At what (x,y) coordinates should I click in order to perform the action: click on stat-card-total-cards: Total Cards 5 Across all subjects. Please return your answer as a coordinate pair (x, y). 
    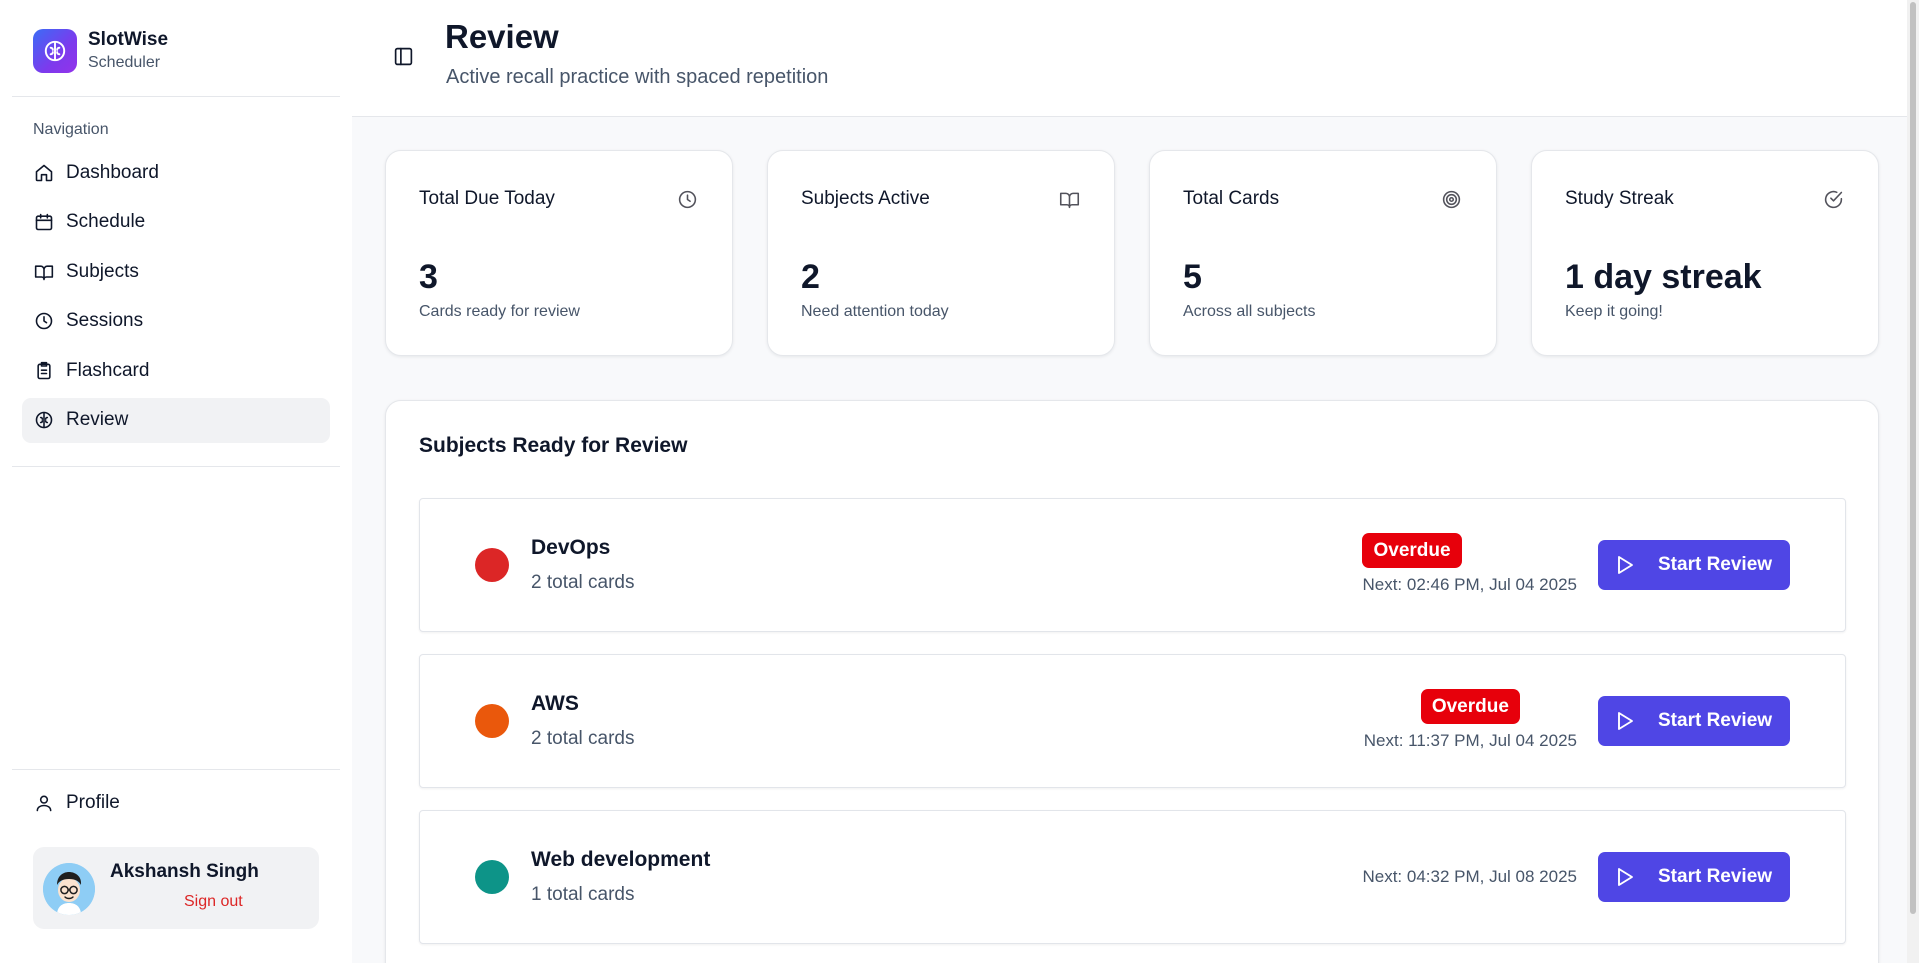
    Looking at the image, I should click on (1323, 253).